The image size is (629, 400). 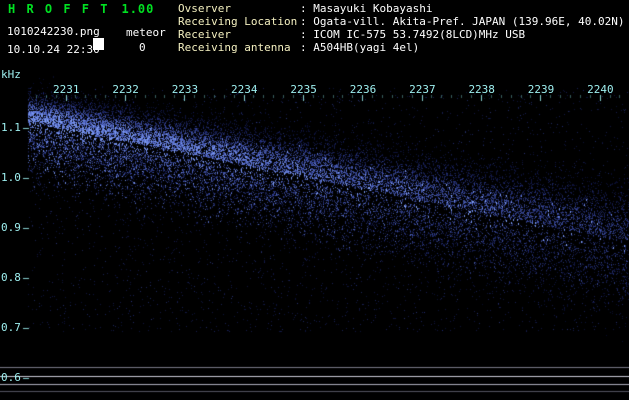 I want to click on app-title-text: H R O F F T, so click(x=59, y=9).